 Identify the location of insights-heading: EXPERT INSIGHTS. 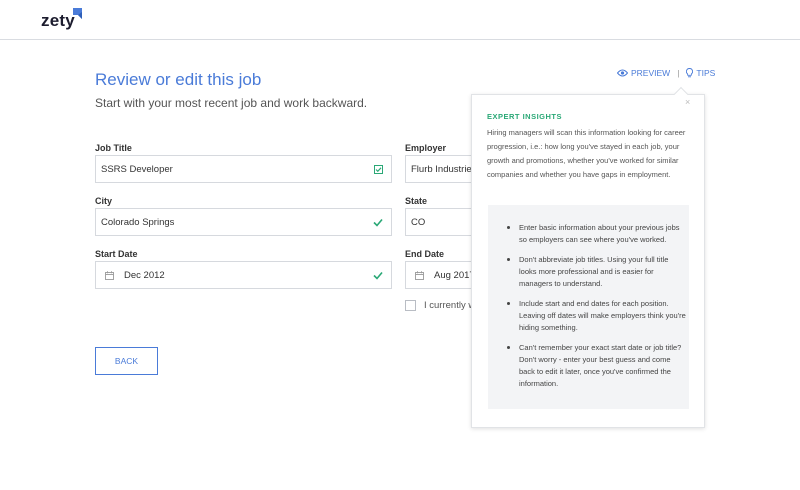
(525, 116).